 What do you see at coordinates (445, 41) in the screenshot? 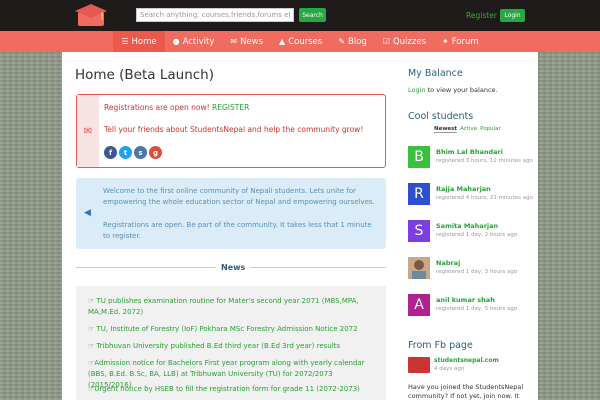
I see `comments-icon: ✦` at bounding box center [445, 41].